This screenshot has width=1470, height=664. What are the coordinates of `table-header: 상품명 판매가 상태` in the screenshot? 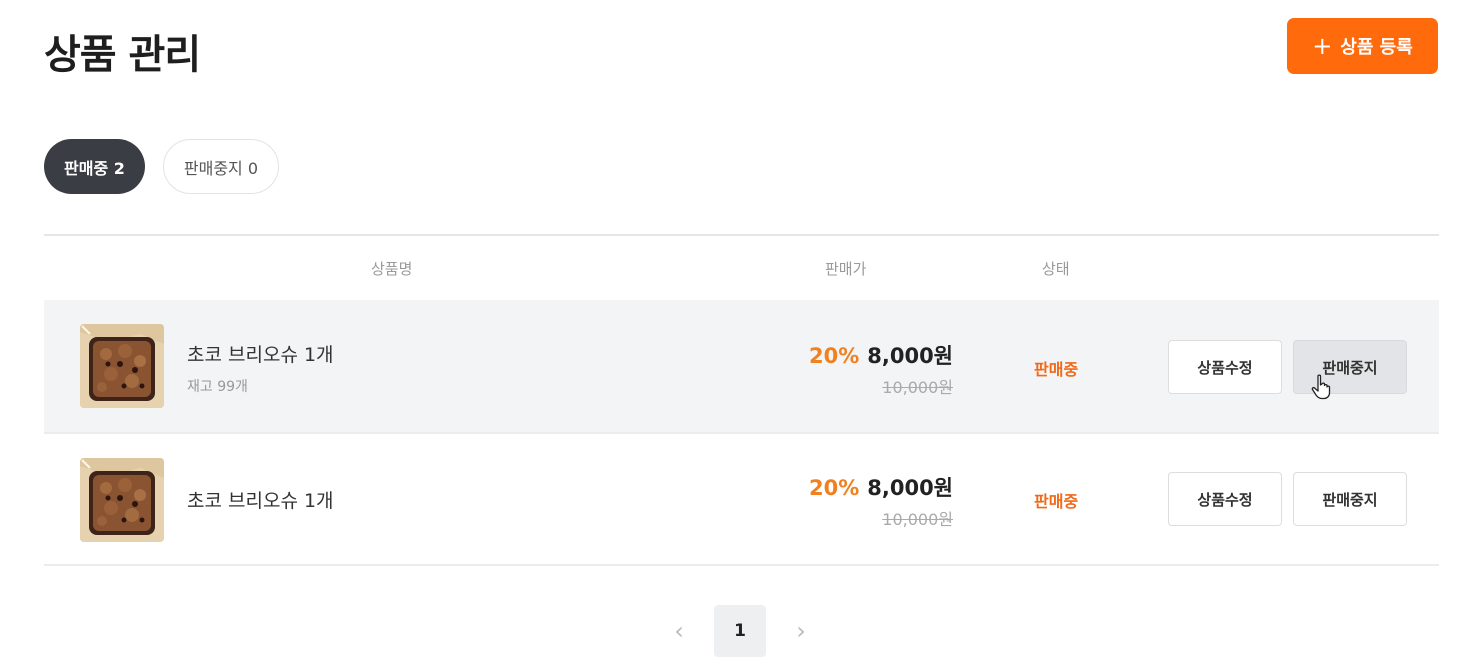 It's located at (741, 268).